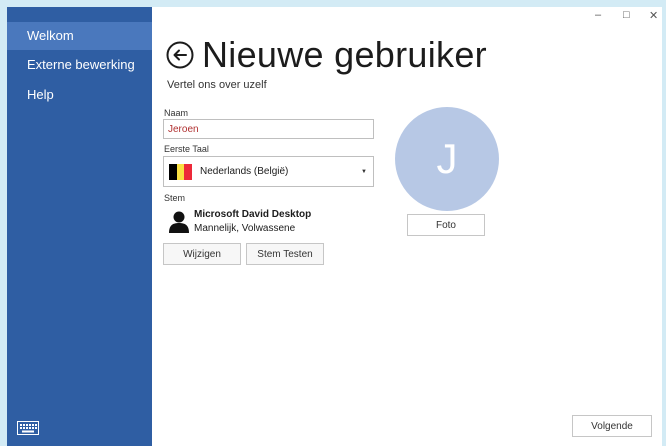 The height and width of the screenshot is (446, 666). What do you see at coordinates (79, 36) in the screenshot?
I see `sidebar-item-welkom: Welkom` at bounding box center [79, 36].